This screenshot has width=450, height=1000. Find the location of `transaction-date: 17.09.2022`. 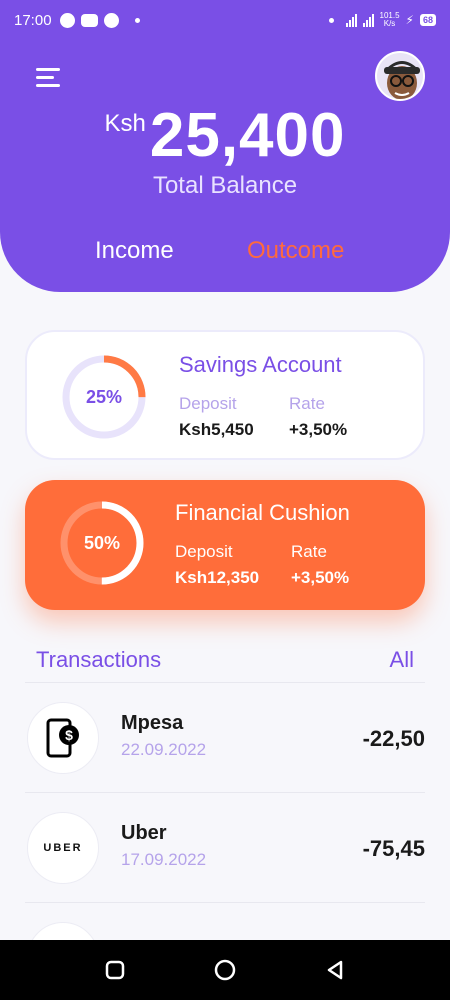

transaction-date: 17.09.2022 is located at coordinates (164, 859).